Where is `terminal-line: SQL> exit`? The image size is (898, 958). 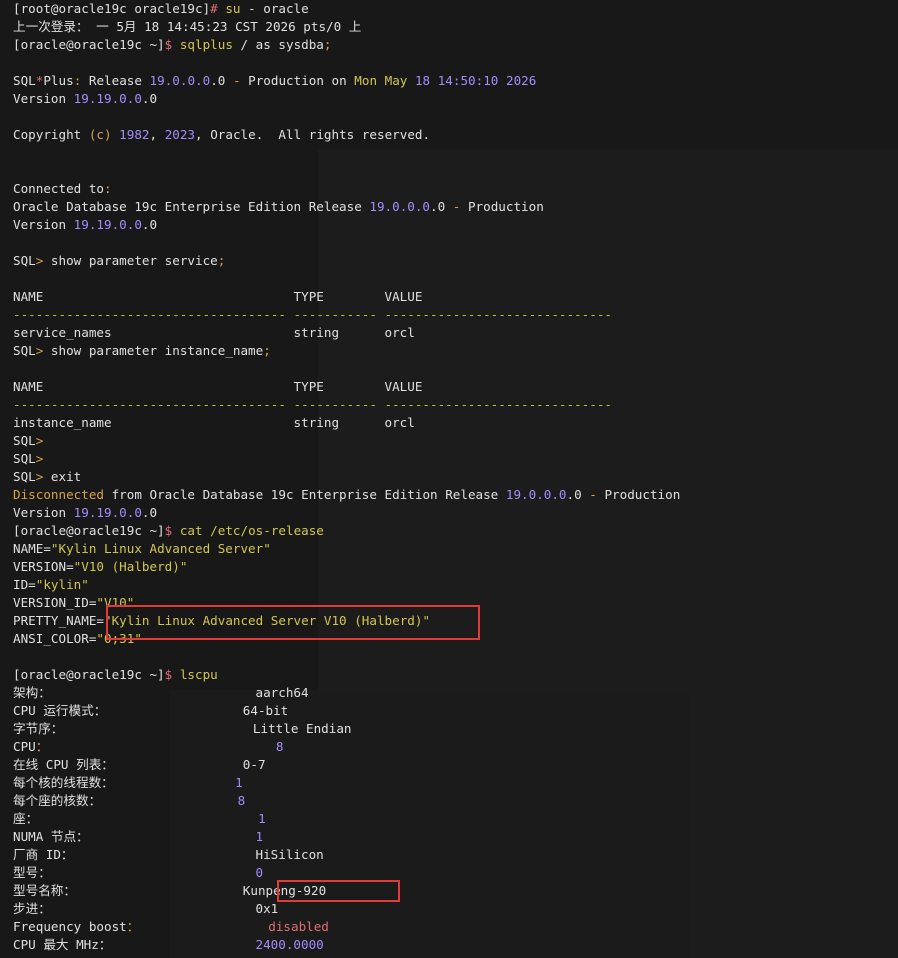 terminal-line: SQL> exit is located at coordinates (455, 477).